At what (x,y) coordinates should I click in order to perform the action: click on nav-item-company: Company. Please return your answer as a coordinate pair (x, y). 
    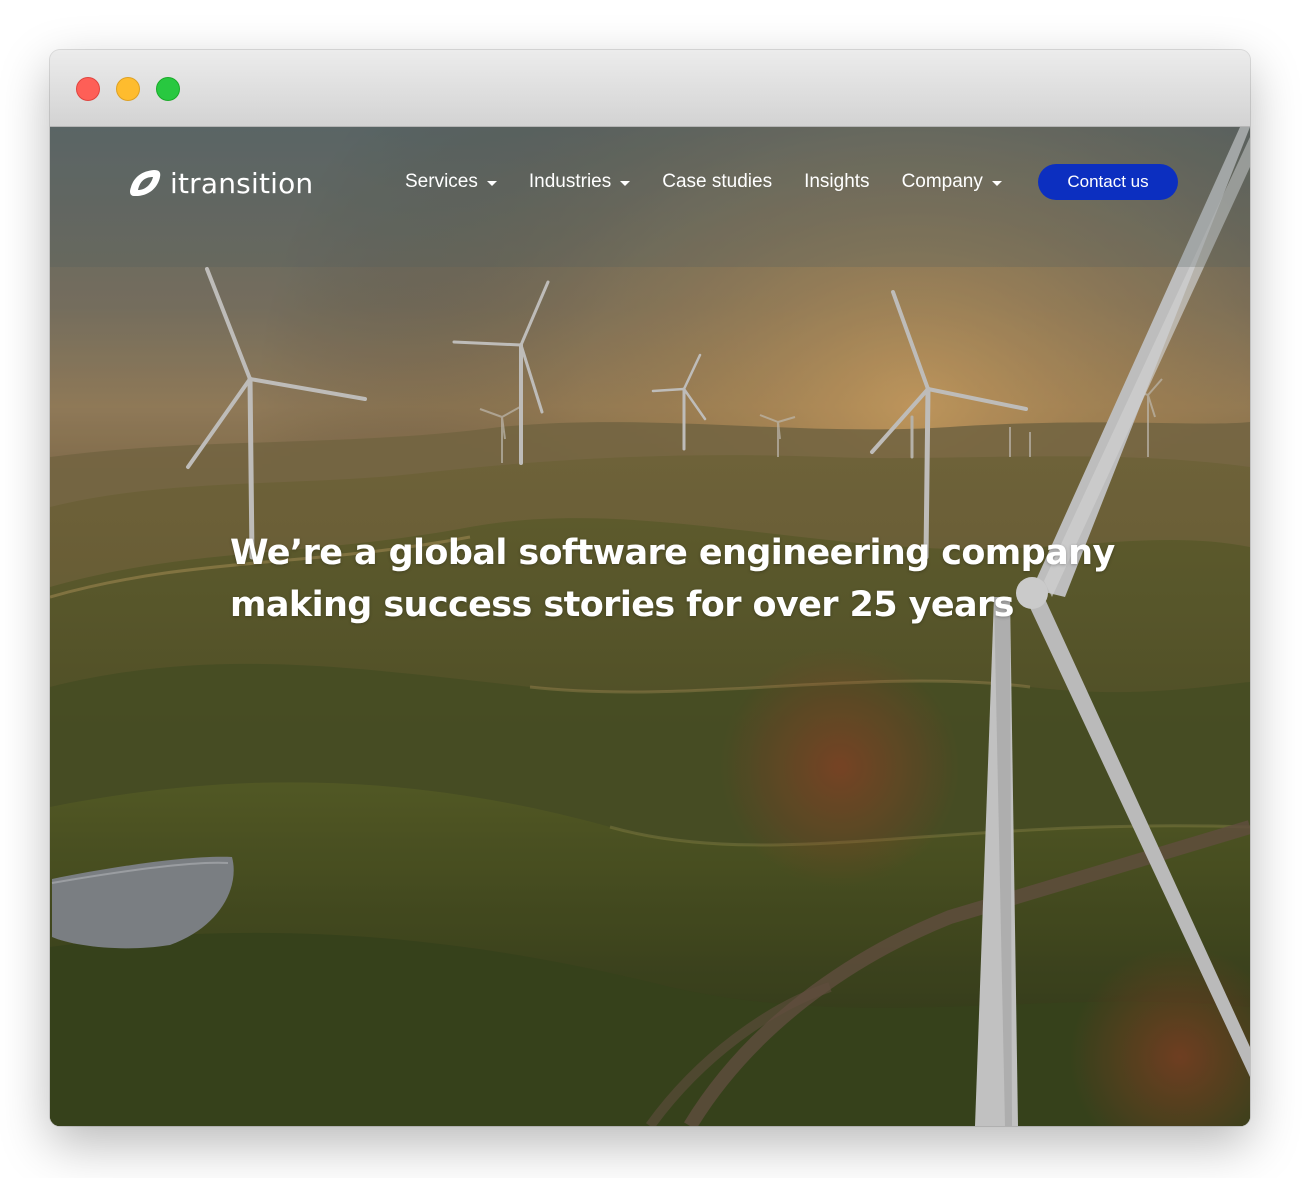
    Looking at the image, I should click on (952, 182).